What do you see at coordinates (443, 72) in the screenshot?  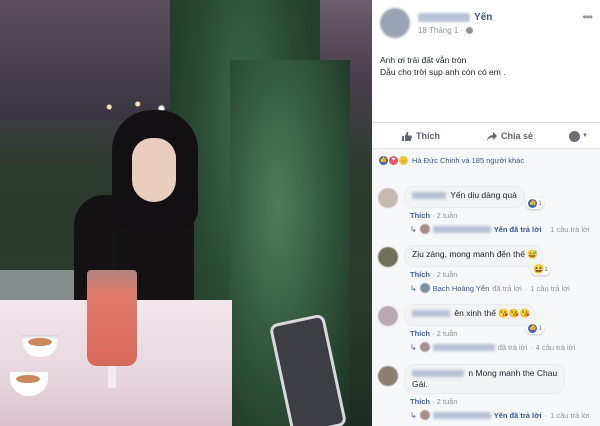 I see `post-content-line: Dẫu cho trời sụp anh còn có em .` at bounding box center [443, 72].